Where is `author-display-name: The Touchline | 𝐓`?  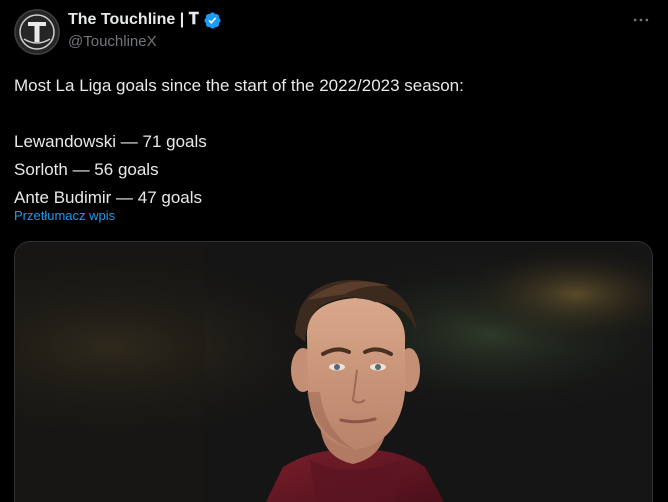
author-display-name: The Touchline | 𝐓 is located at coordinates (133, 20).